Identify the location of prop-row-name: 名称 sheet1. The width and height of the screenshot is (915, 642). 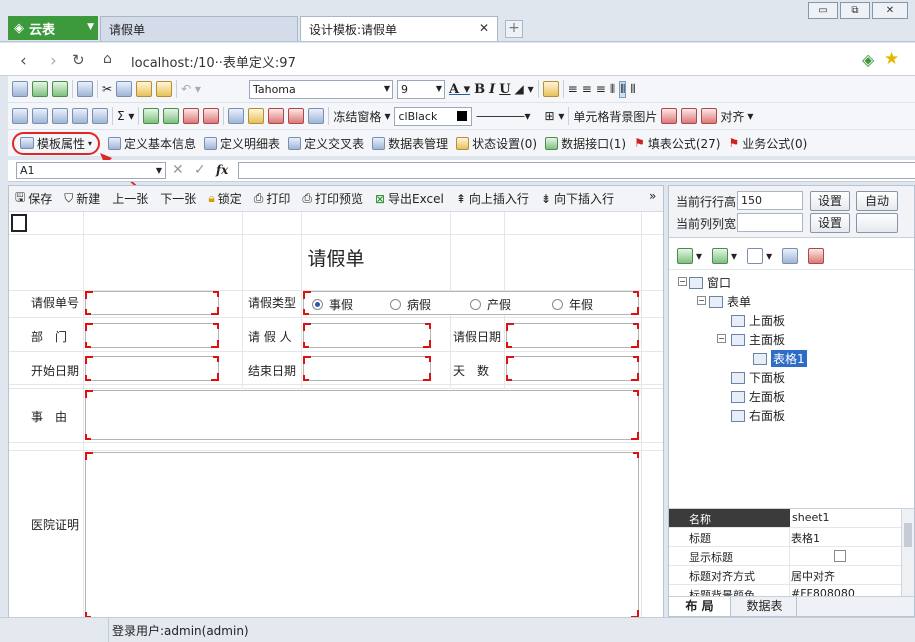
(785, 518).